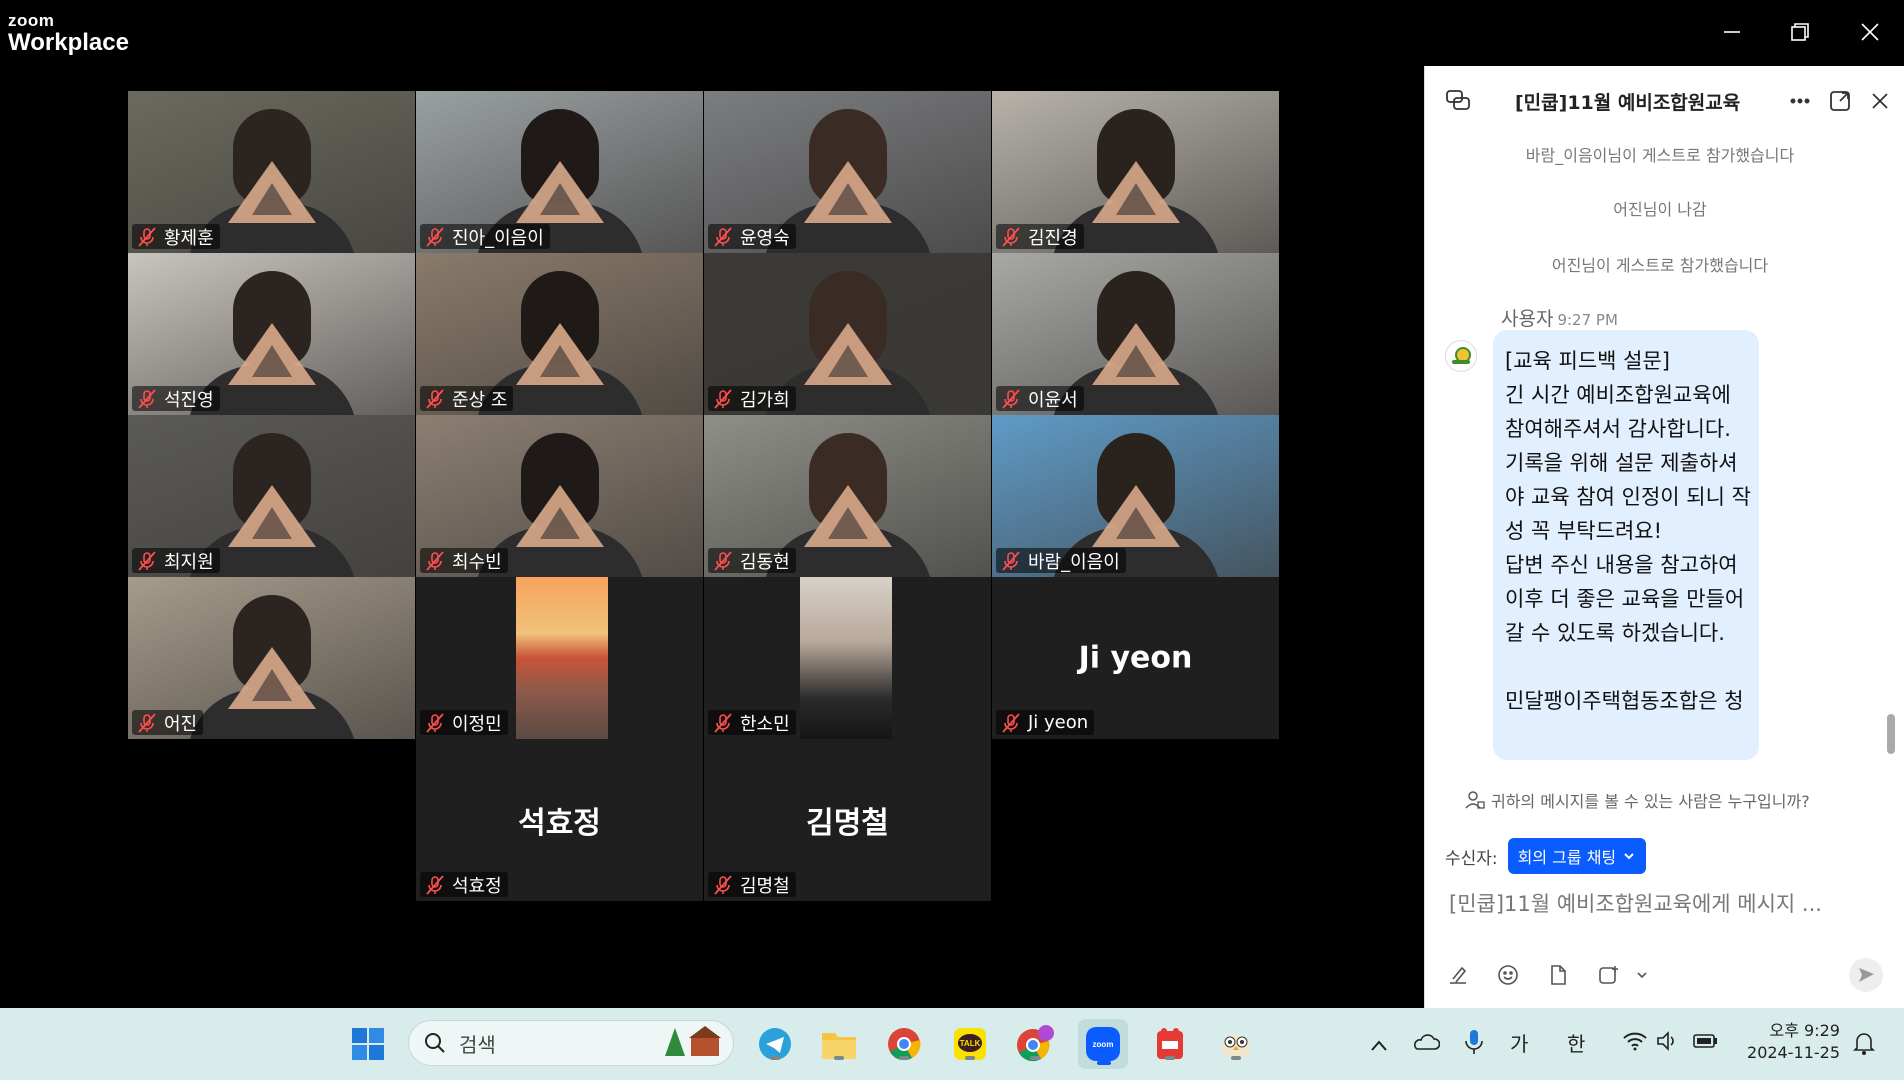  Describe the element at coordinates (1458, 975) in the screenshot. I see `format-text-icon` at that location.